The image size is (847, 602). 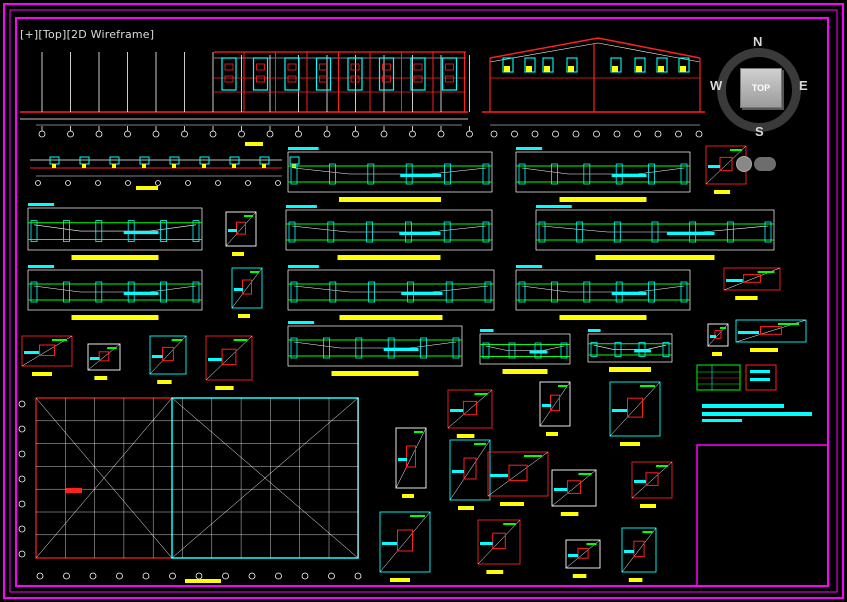 I want to click on viewport-label: [+][Top][2D Wireframe], so click(x=87, y=34).